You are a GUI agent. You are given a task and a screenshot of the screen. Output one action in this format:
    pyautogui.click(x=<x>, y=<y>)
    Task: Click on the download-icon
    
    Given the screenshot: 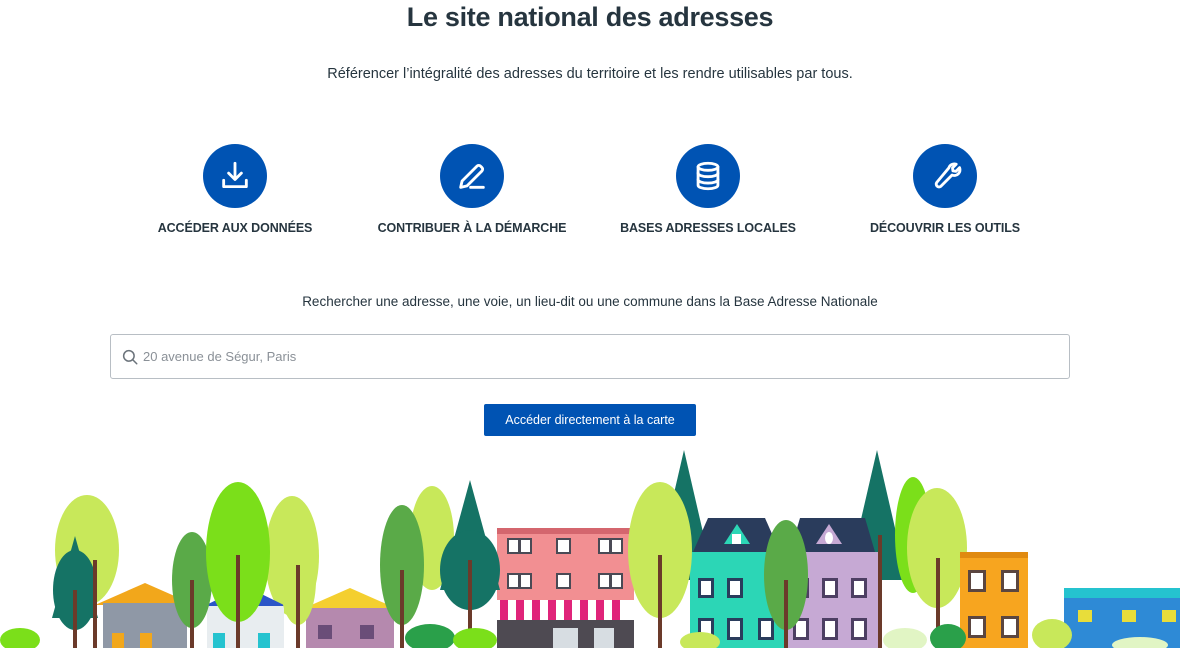 What is the action you would take?
    pyautogui.click(x=235, y=176)
    